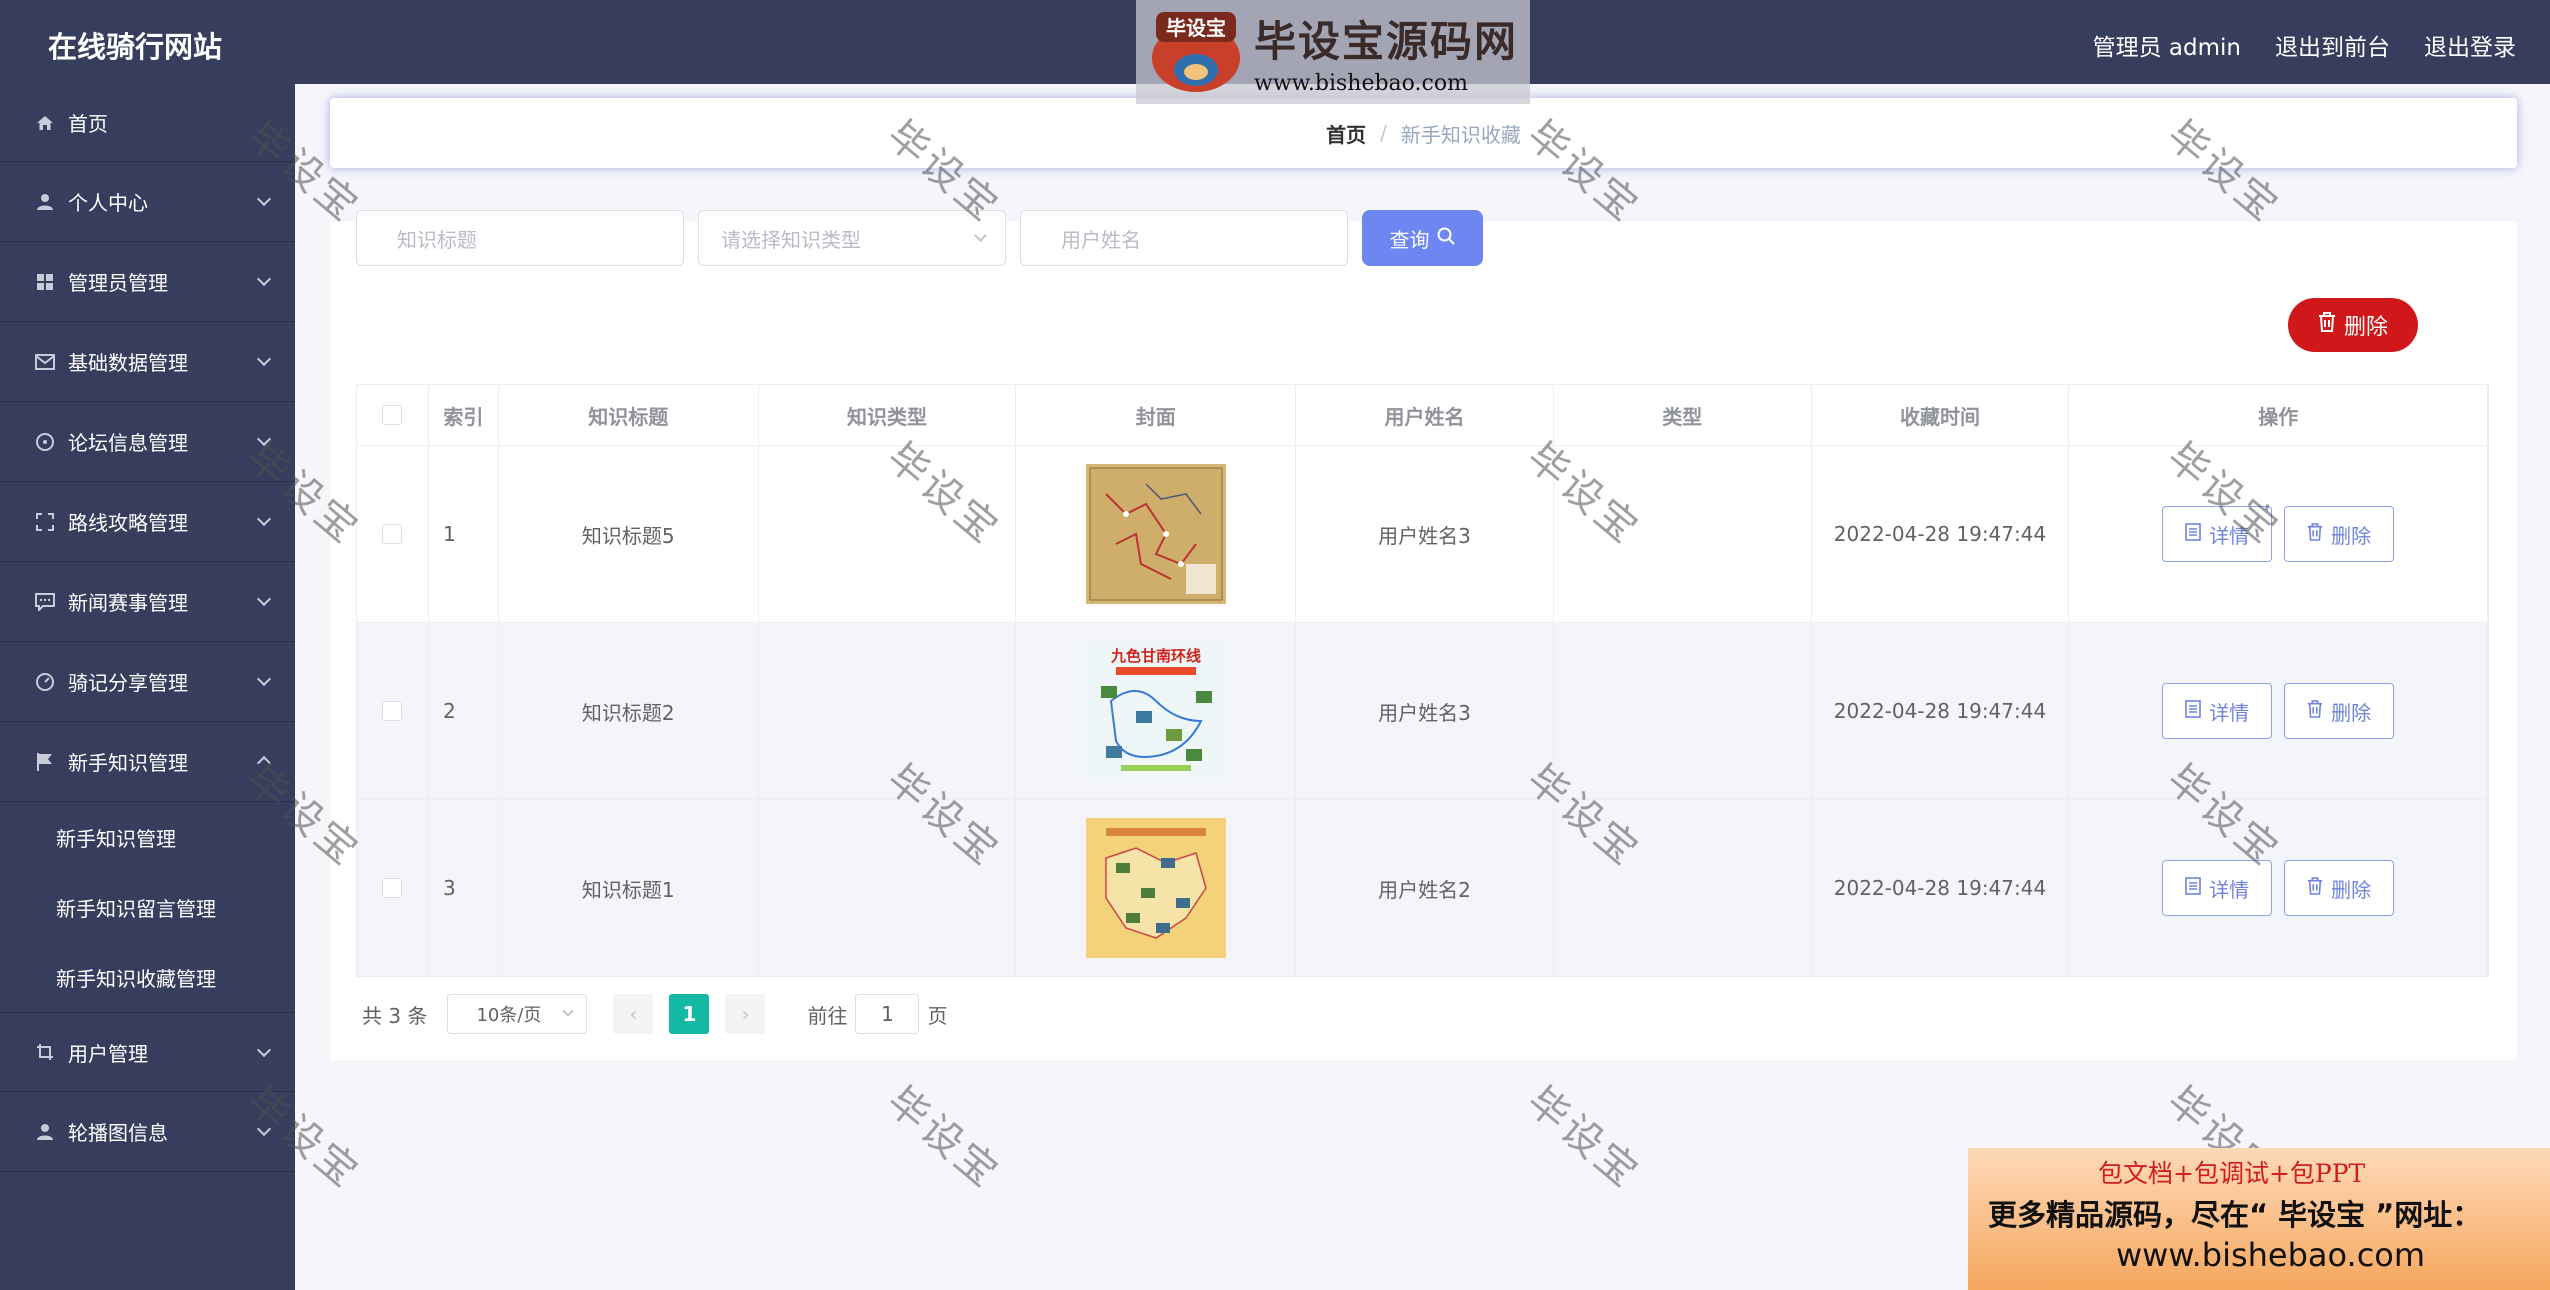 The width and height of the screenshot is (2550, 1290). I want to click on batch-delete-button: 删除, so click(2353, 325).